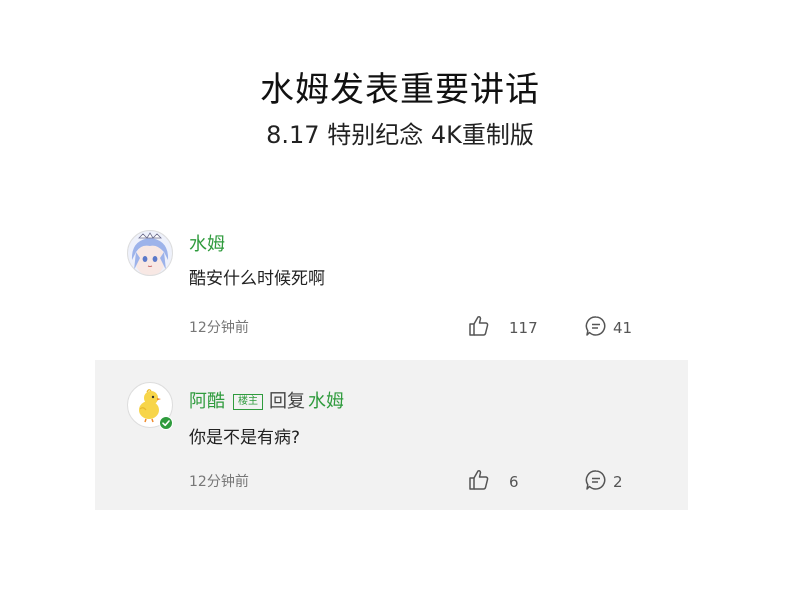 The image size is (800, 600). I want to click on anime-girl-avatar-icon, so click(150, 253).